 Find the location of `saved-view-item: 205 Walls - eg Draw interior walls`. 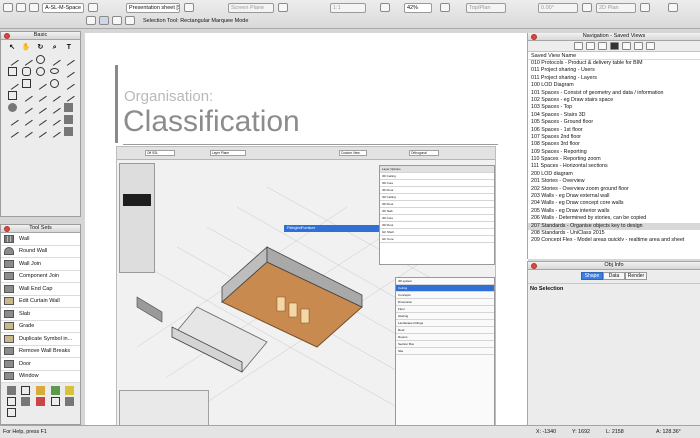

saved-view-item: 205 Walls - eg Draw interior walls is located at coordinates (614, 211).